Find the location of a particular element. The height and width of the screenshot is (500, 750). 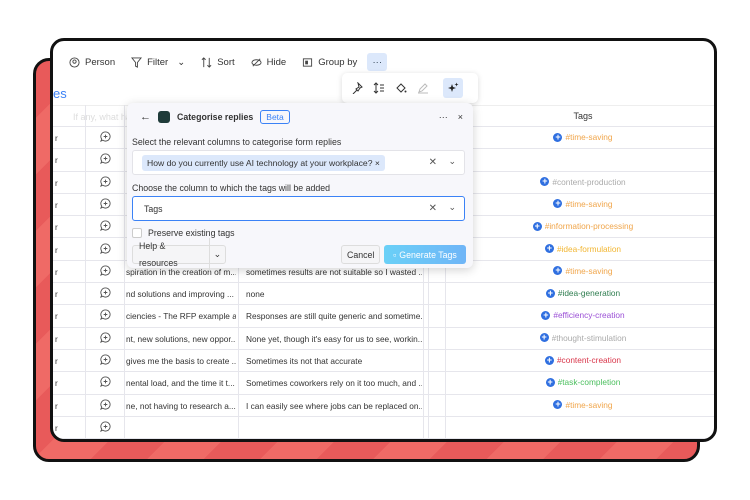

tag-label: #time-saving is located at coordinates (589, 137).